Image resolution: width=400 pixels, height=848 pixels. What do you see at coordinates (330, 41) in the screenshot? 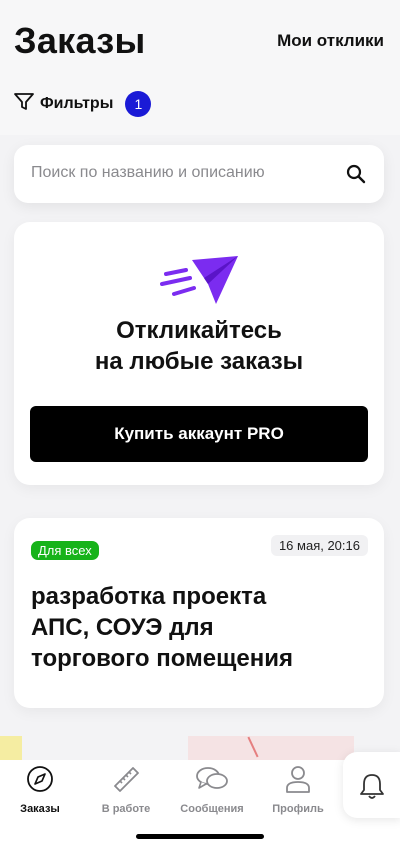
I see `my-replies-link: Мои отклики` at bounding box center [330, 41].